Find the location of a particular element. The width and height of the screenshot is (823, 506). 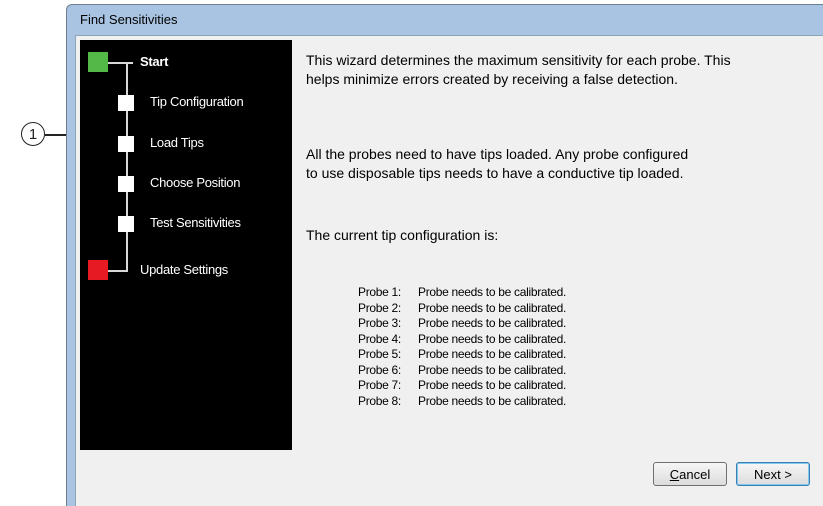

cancel-accelerator: C is located at coordinates (674, 474).